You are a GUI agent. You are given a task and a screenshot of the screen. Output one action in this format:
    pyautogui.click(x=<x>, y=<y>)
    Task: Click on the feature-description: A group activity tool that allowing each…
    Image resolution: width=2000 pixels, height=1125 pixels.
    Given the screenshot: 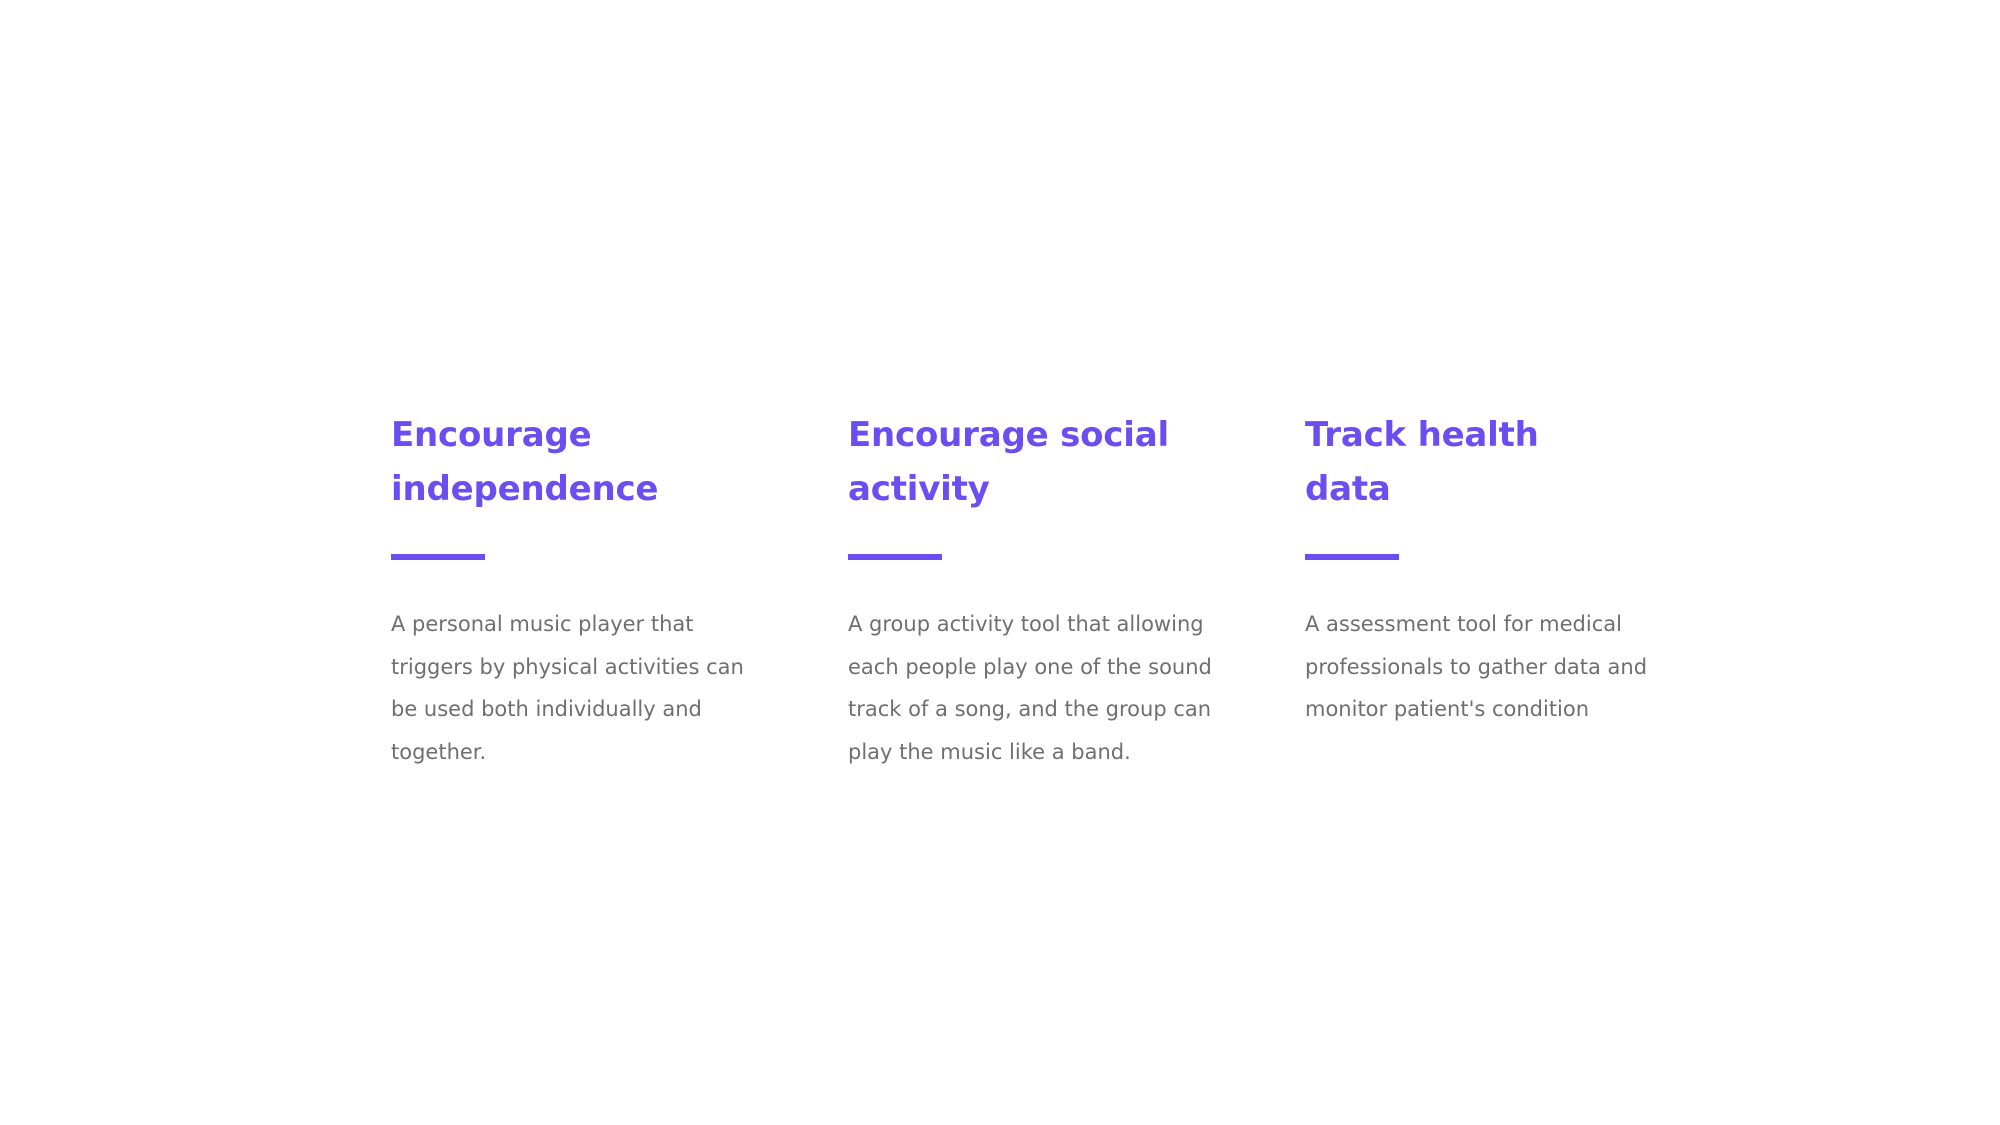 What is the action you would take?
    pyautogui.click(x=1048, y=688)
    